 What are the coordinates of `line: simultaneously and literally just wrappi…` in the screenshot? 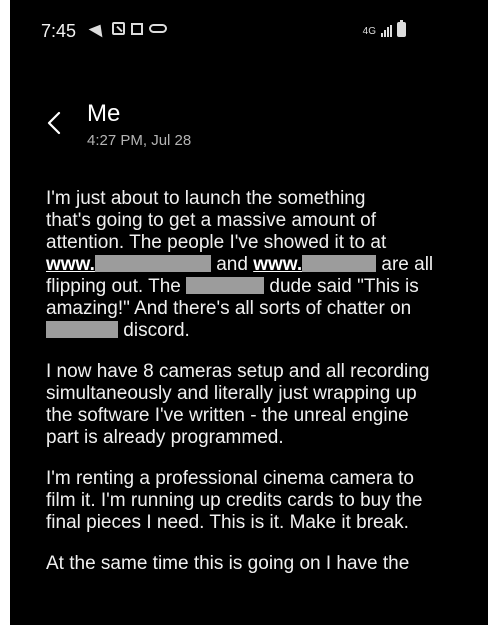 It's located at (231, 393).